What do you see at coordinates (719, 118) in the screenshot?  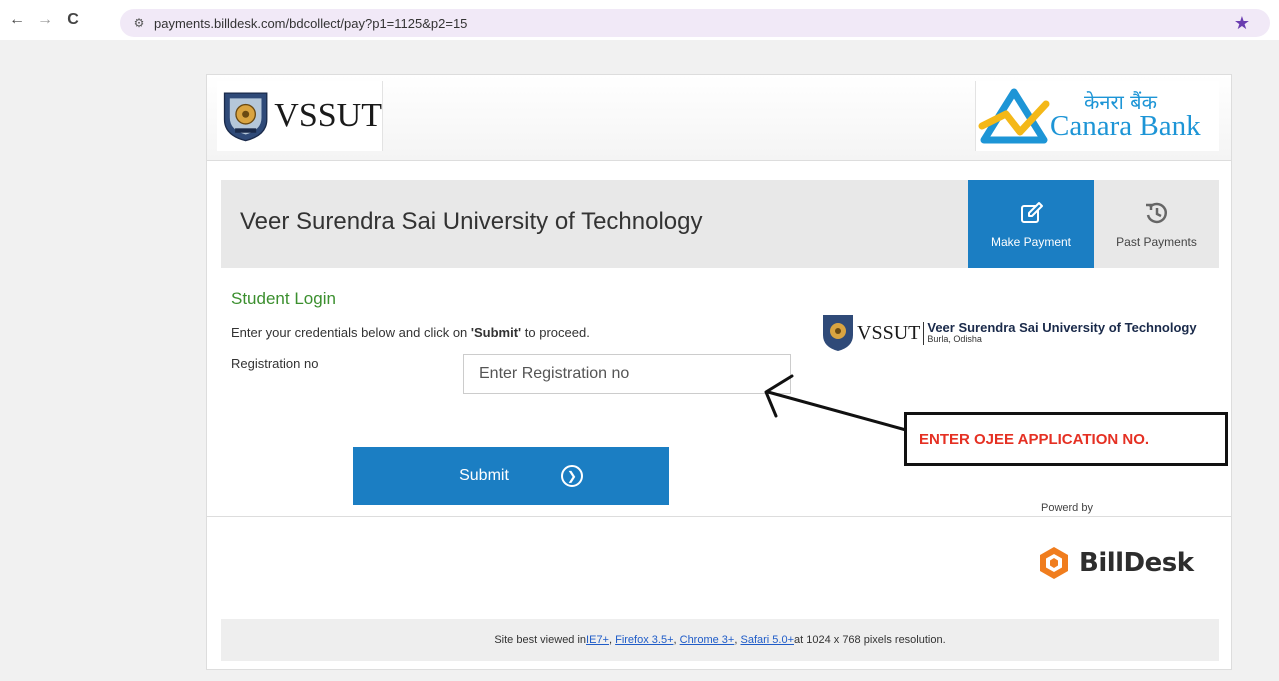 I see `header: VSSUT केनरा बैंक Canara Bank` at bounding box center [719, 118].